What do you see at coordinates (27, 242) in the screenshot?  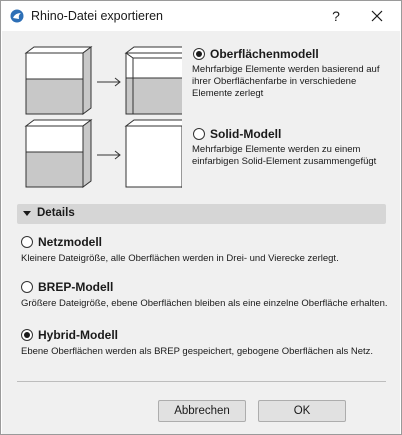 I see `radio-button-mesh-model` at bounding box center [27, 242].